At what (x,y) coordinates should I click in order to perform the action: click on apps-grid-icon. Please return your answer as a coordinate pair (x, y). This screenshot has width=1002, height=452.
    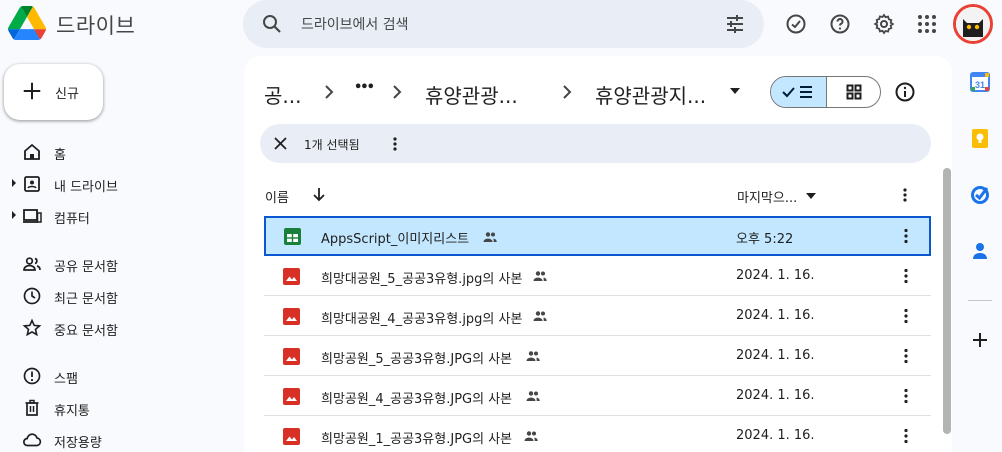
    Looking at the image, I should click on (927, 24).